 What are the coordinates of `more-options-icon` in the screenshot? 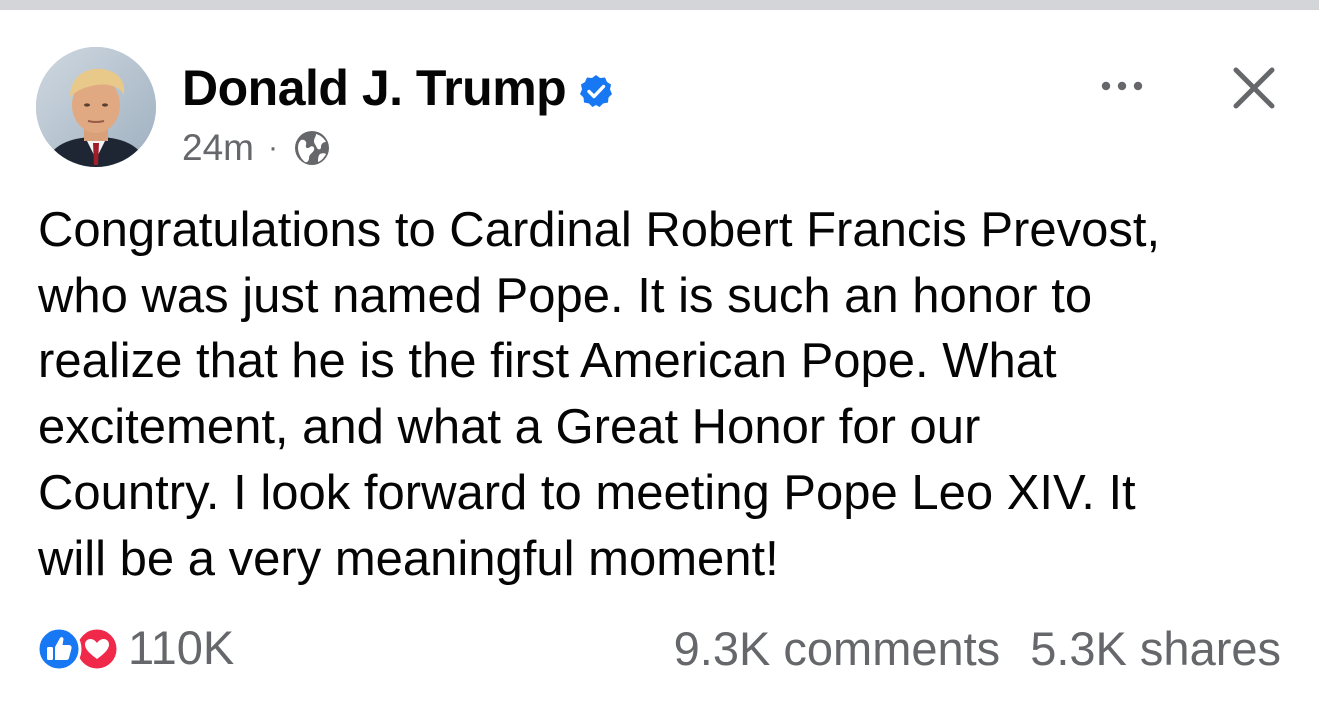 It's located at (1122, 86).